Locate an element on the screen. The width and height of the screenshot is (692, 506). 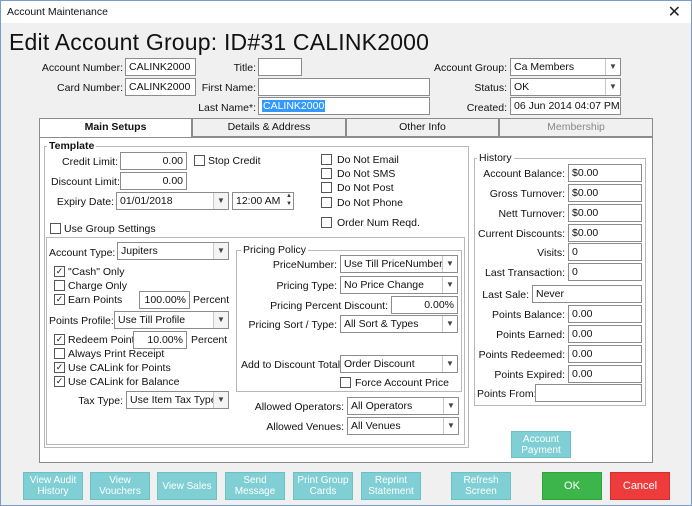
view-audit-history-button: View Audit History is located at coordinates (53, 486).